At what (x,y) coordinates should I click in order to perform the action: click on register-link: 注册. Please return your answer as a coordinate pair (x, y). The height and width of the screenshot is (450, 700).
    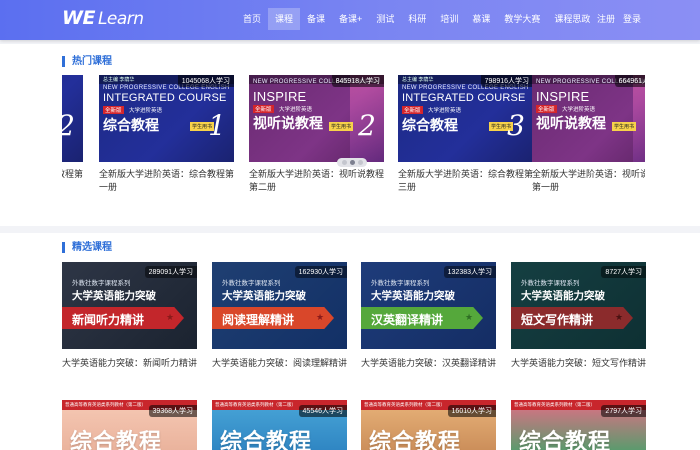
    Looking at the image, I should click on (606, 19).